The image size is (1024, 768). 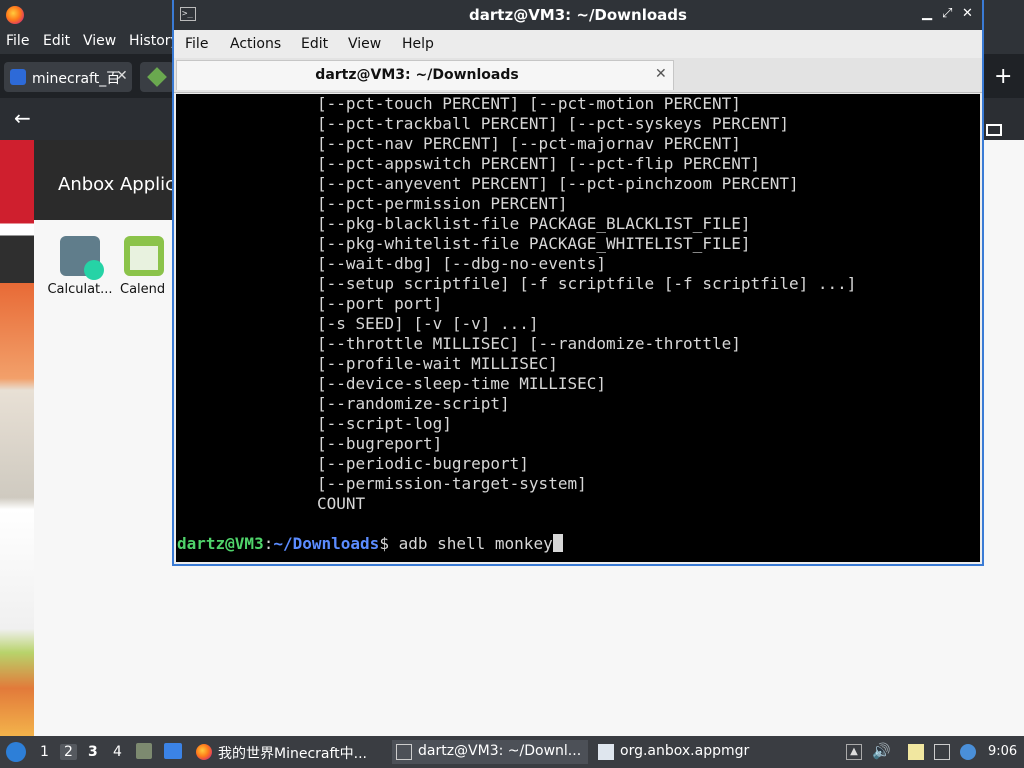 I want to click on terminal-line: [--wait-dbg] [--dbg-no-events], so click(x=461, y=263).